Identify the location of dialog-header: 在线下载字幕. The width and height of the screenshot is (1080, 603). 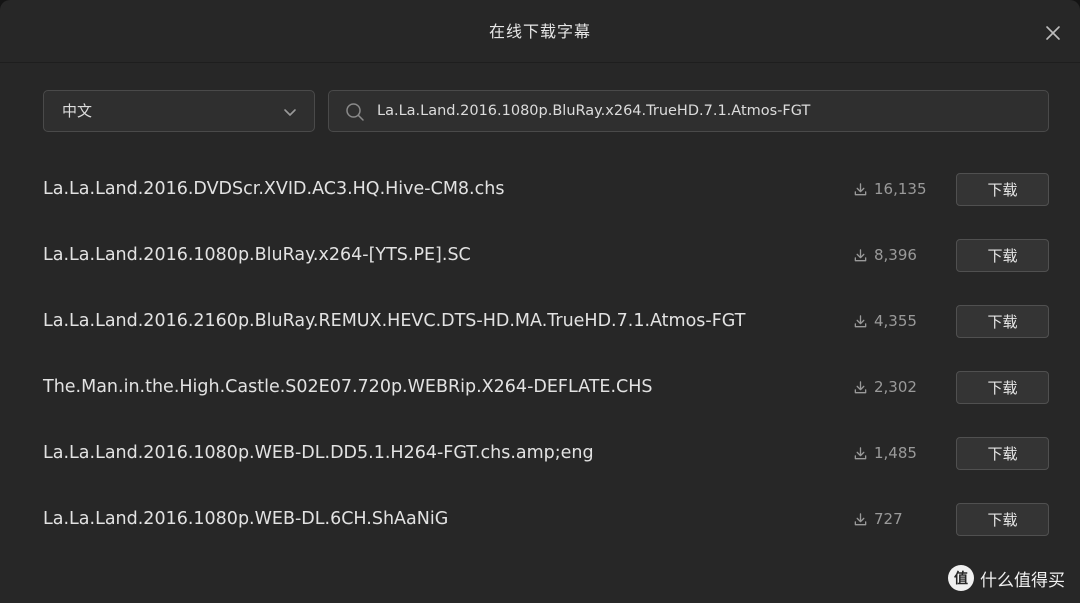
(540, 31).